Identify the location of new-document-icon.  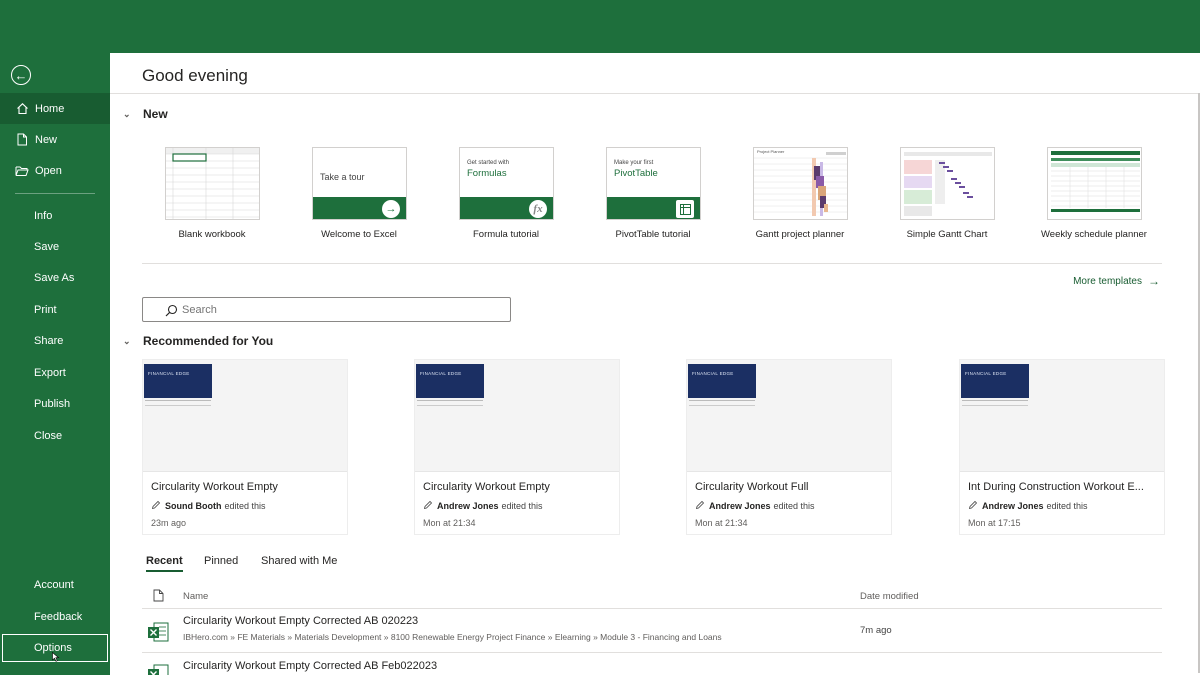
(22, 140).